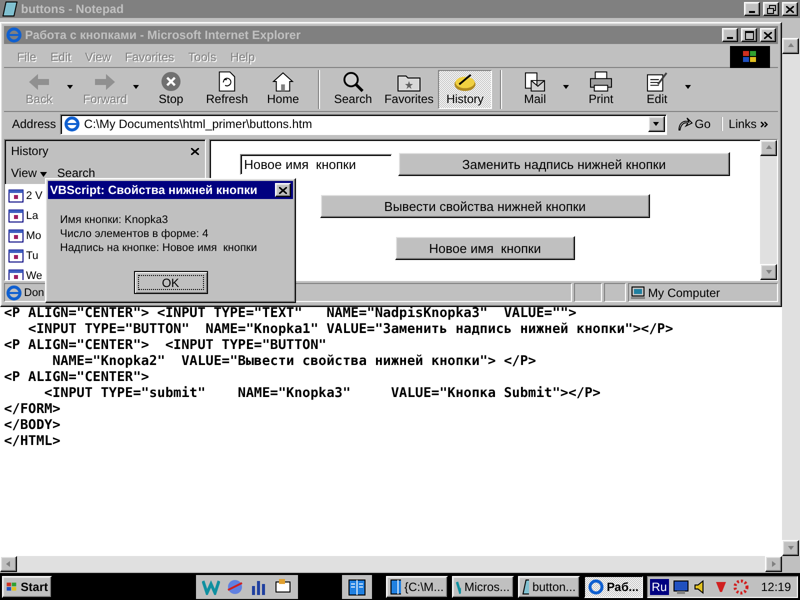 The image size is (800, 600). Describe the element at coordinates (34, 275) in the screenshot. I see `history-item: We` at that location.